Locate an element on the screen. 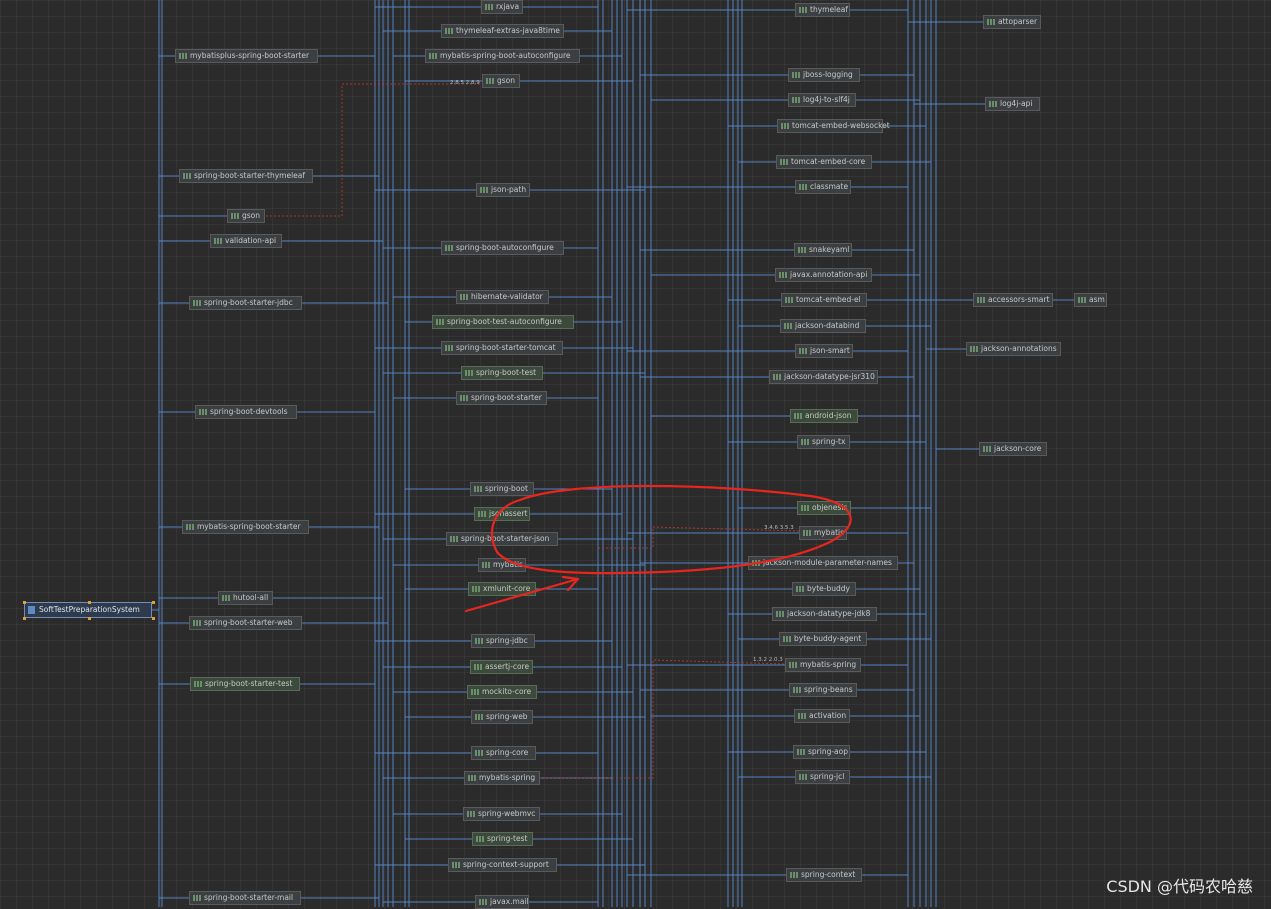 The width and height of the screenshot is (1271, 909). module-node-tomcat-embed-websocket: tomcat-embed-websocket is located at coordinates (833, 126).